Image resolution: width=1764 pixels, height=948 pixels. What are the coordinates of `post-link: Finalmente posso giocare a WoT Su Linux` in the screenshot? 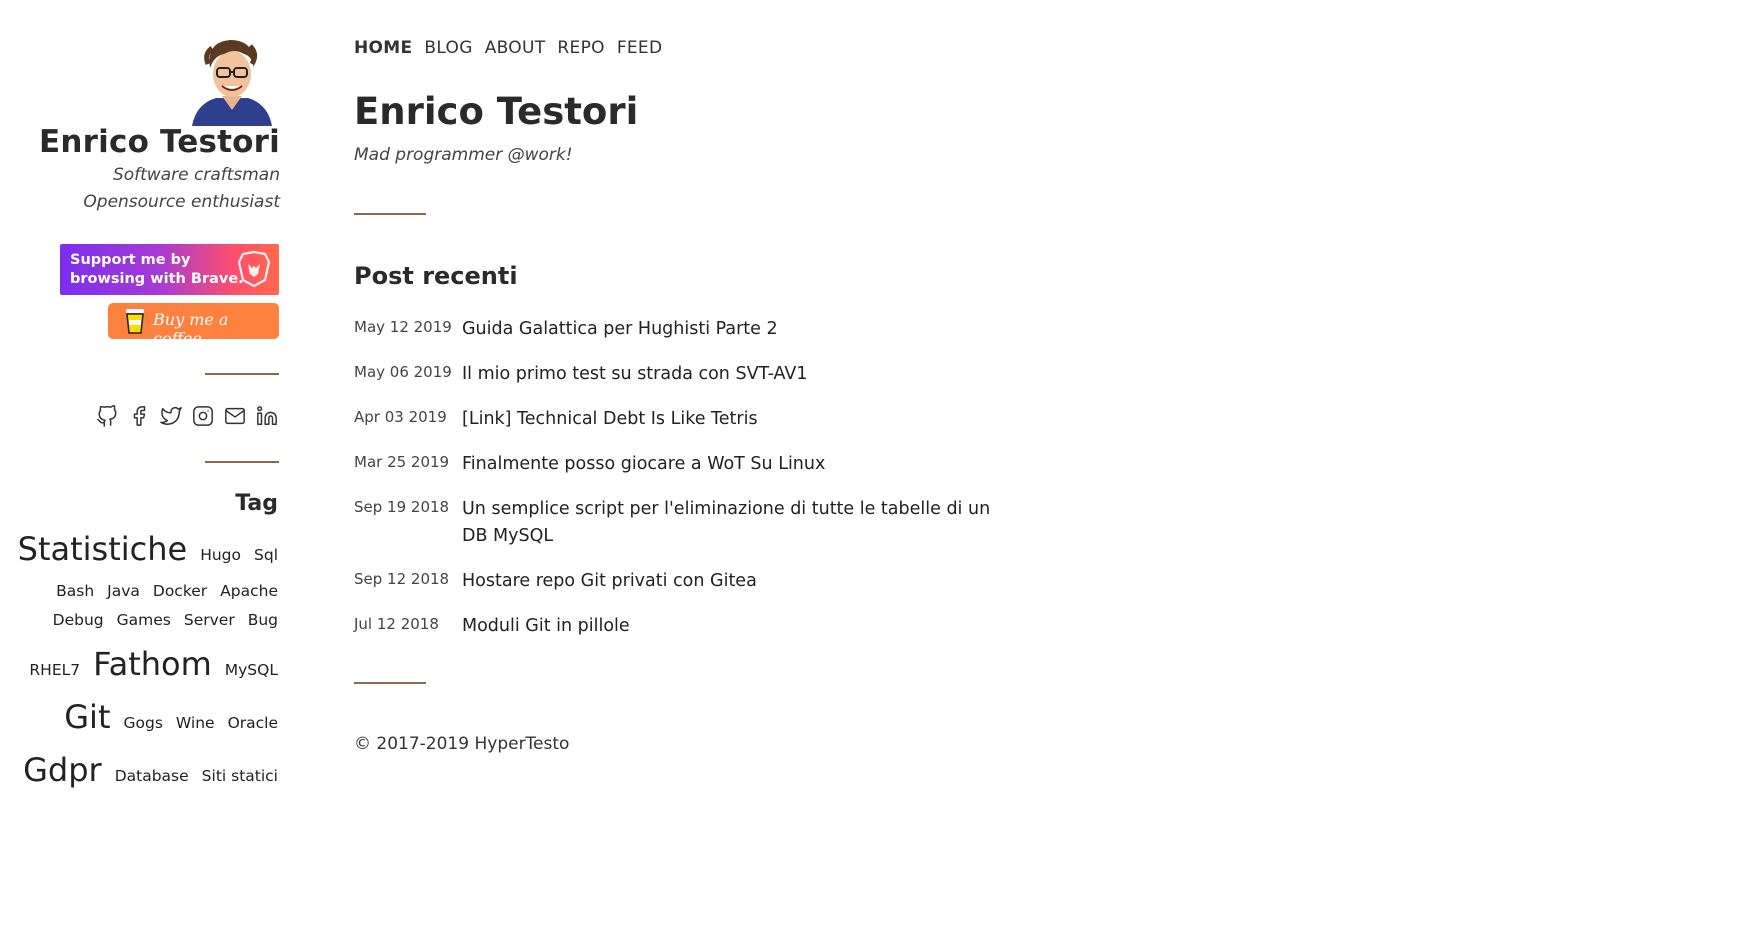 It's located at (643, 464).